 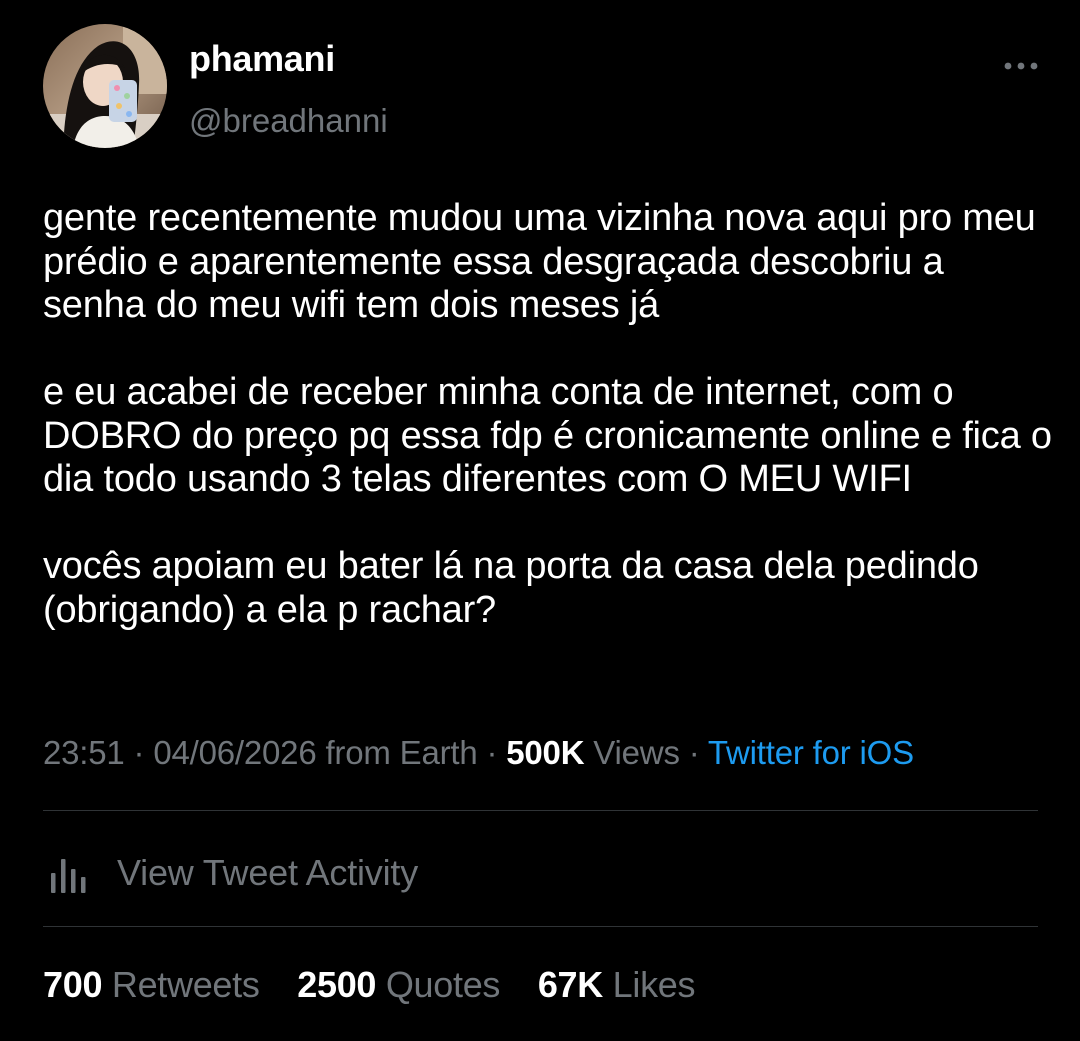 I want to click on likes-stat: 67K Likes, so click(x=616, y=984).